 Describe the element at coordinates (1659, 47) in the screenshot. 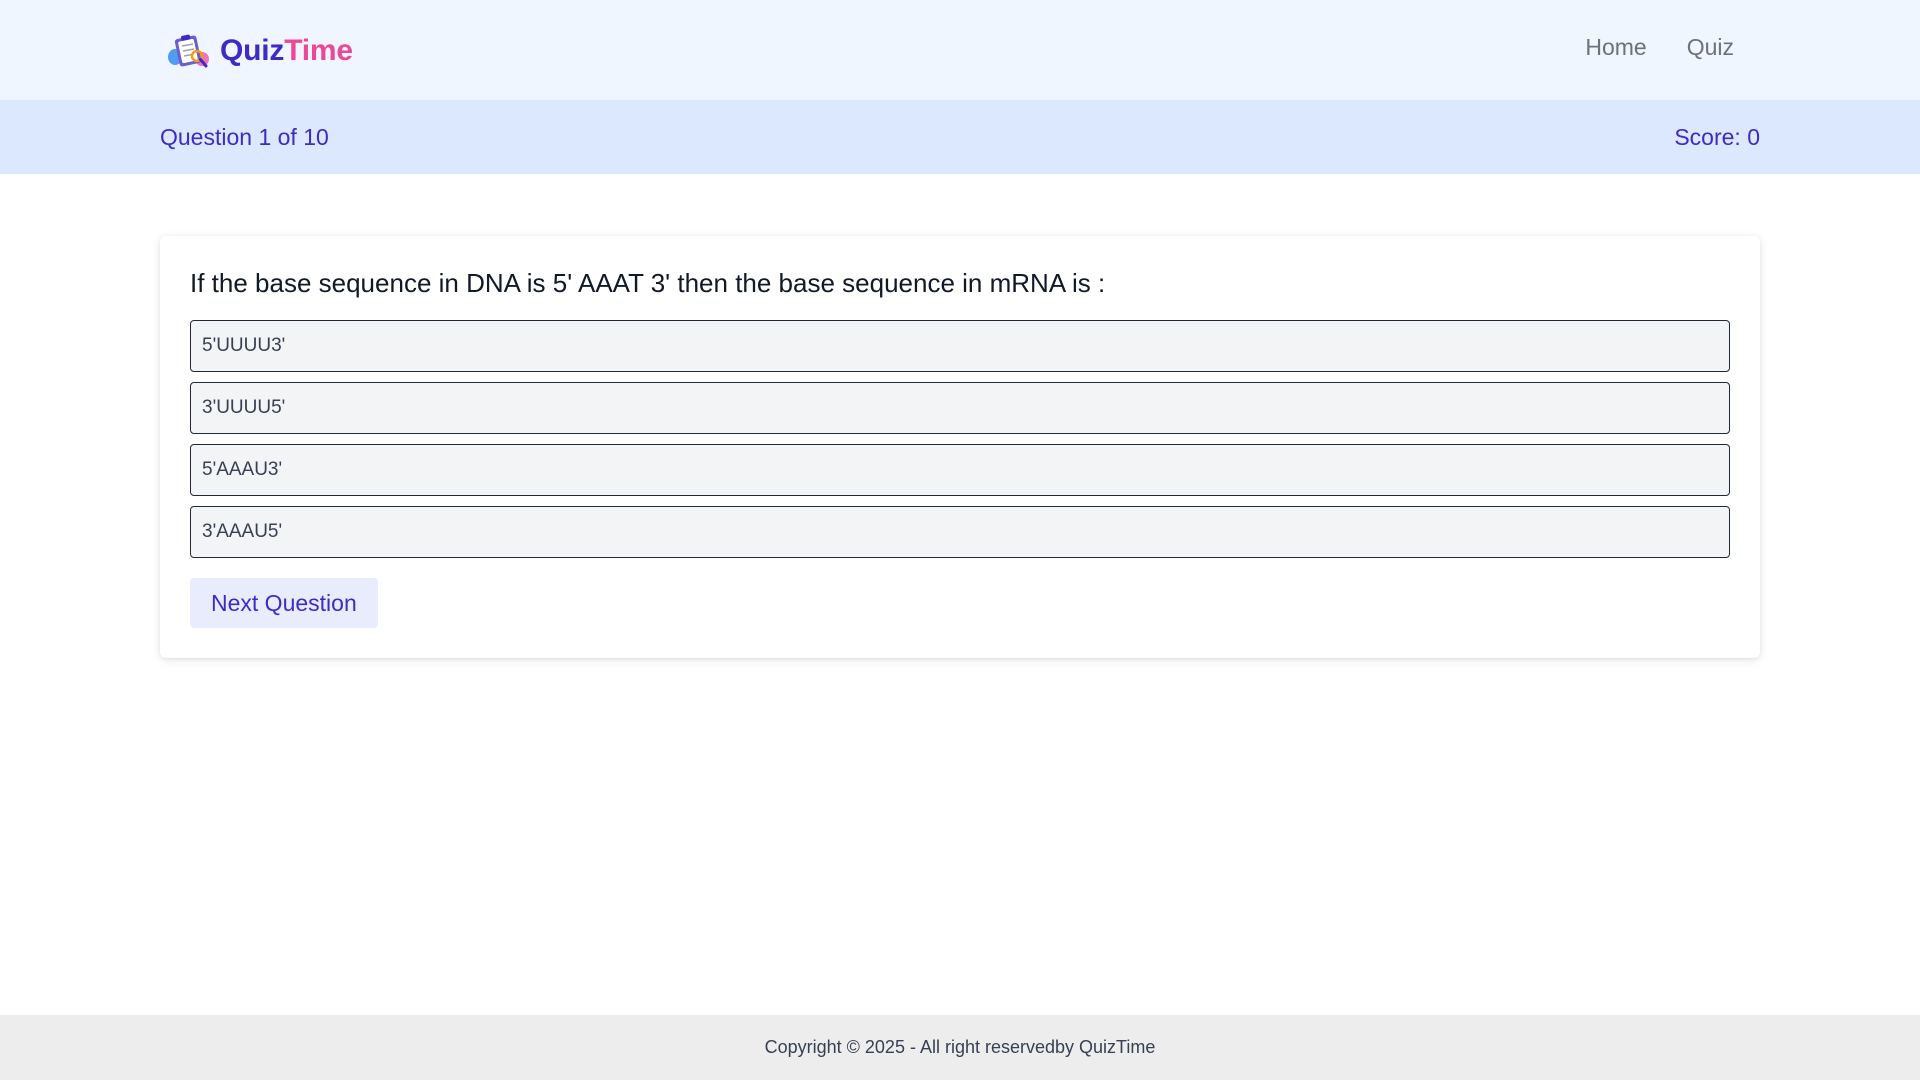

I see `nav-links: Home Quiz` at that location.